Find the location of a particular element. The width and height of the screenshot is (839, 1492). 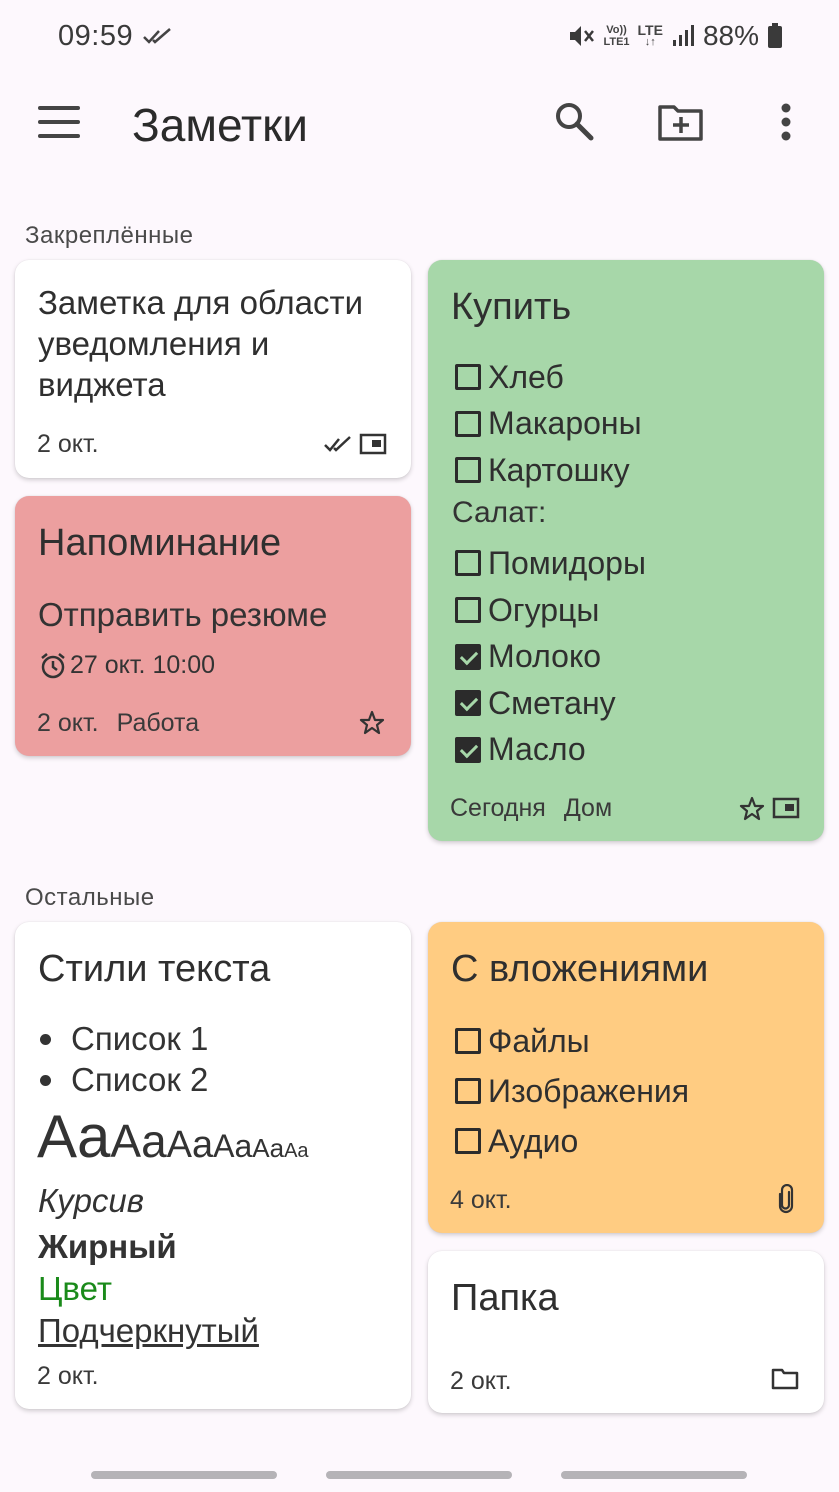

checklist-item-label: Масло is located at coordinates (537, 749).